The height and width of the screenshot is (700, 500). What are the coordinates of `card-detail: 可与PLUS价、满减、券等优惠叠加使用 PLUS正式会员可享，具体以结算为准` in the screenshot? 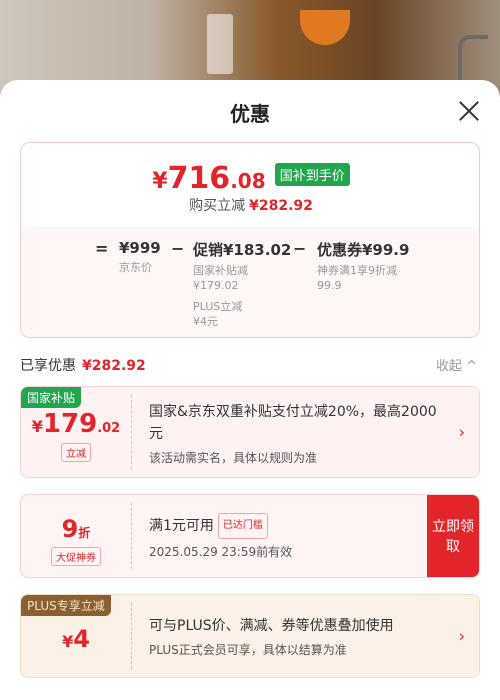 It's located at (299, 636).